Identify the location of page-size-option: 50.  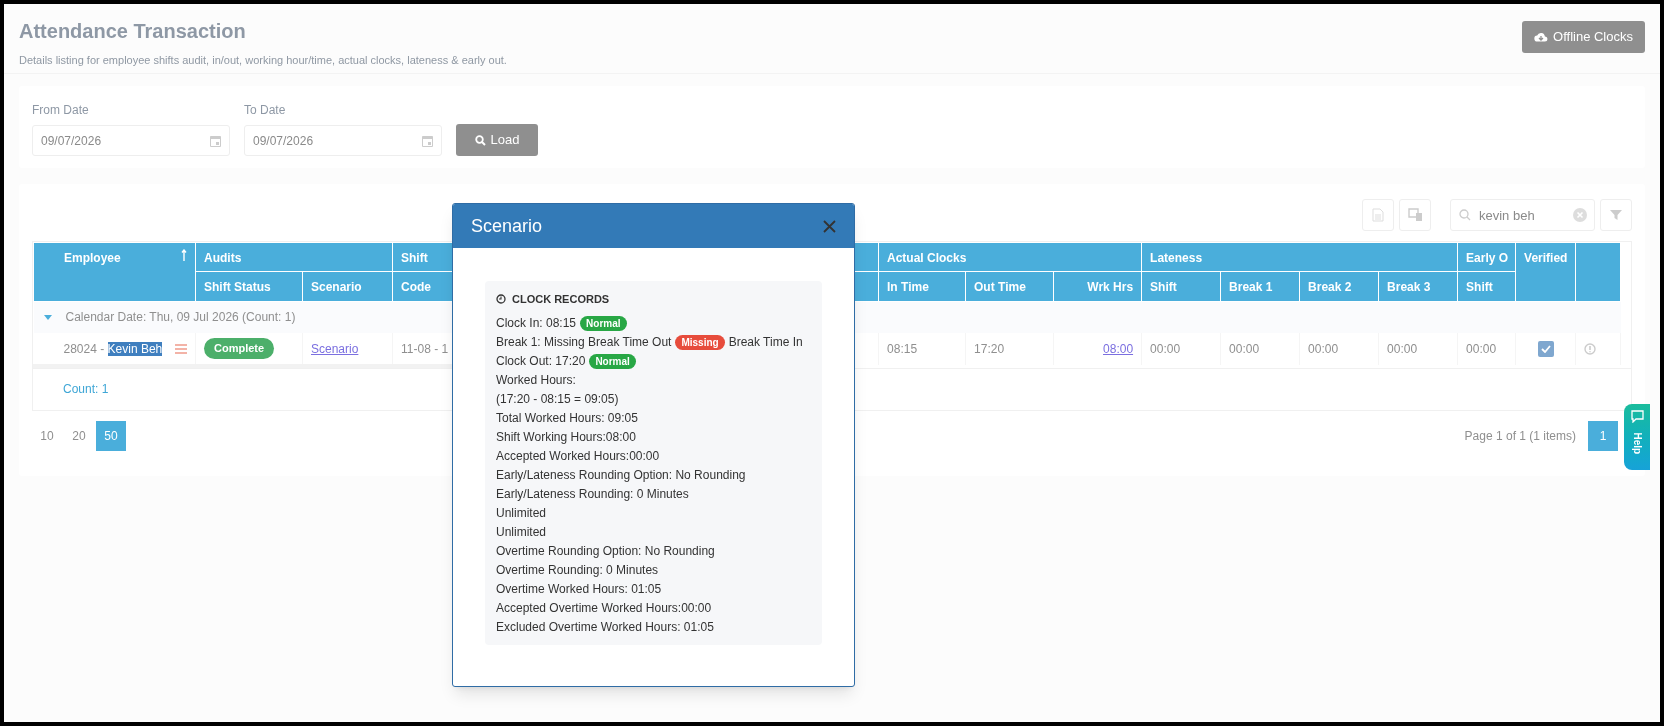
(111, 435).